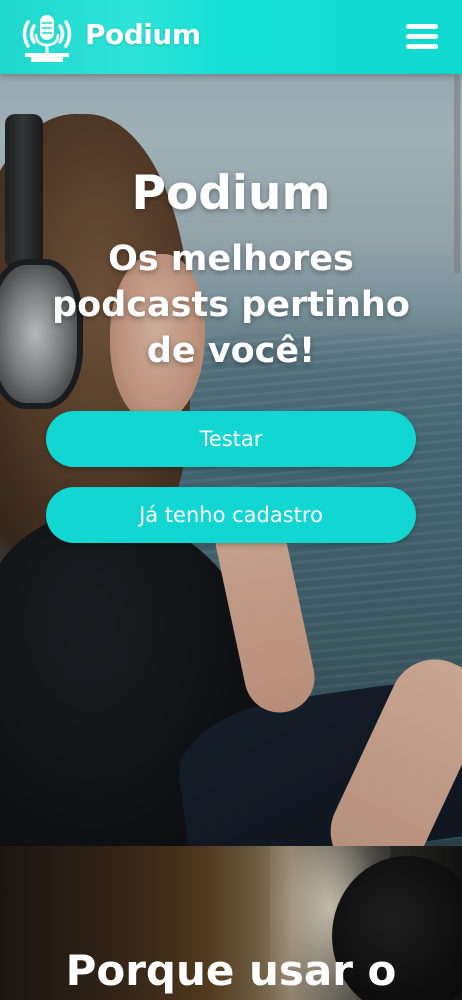  I want to click on hero-title: Podium, so click(231, 193).